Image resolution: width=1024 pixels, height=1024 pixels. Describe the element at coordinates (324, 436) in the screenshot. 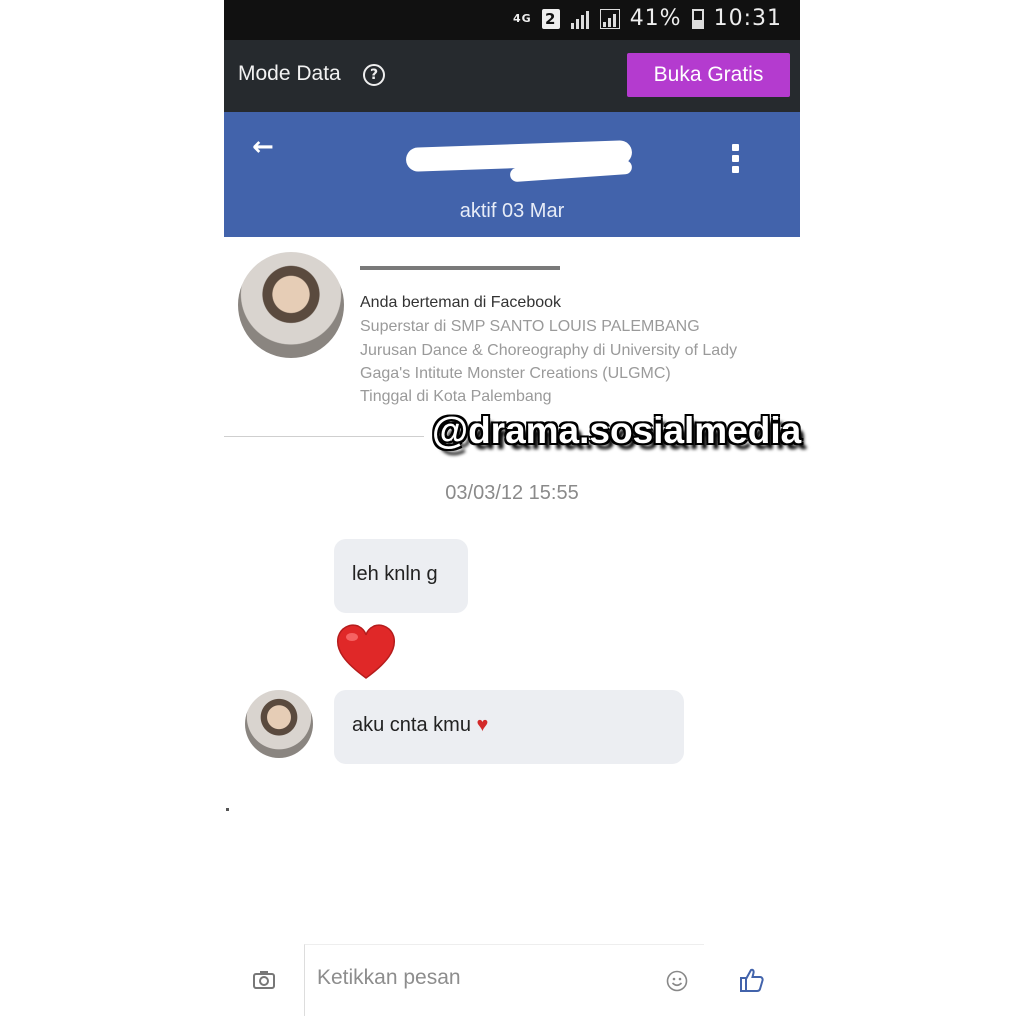

I see `divider` at that location.